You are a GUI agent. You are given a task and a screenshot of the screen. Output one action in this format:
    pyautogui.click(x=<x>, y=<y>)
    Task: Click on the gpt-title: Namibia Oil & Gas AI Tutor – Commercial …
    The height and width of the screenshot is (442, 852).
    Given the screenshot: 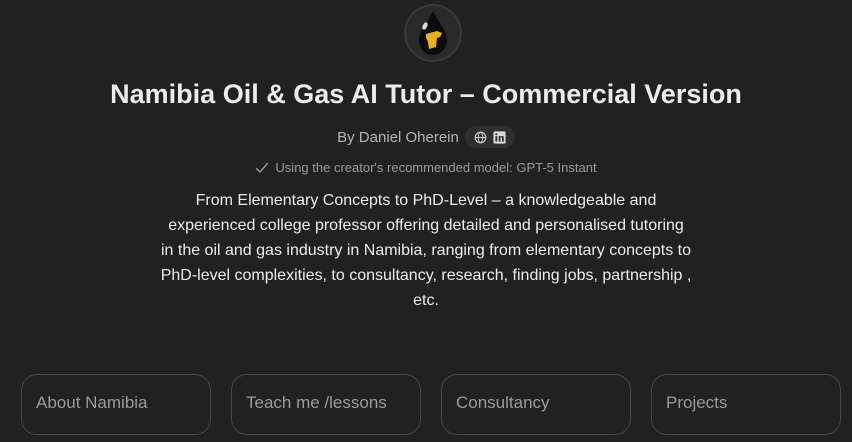 What is the action you would take?
    pyautogui.click(x=426, y=94)
    